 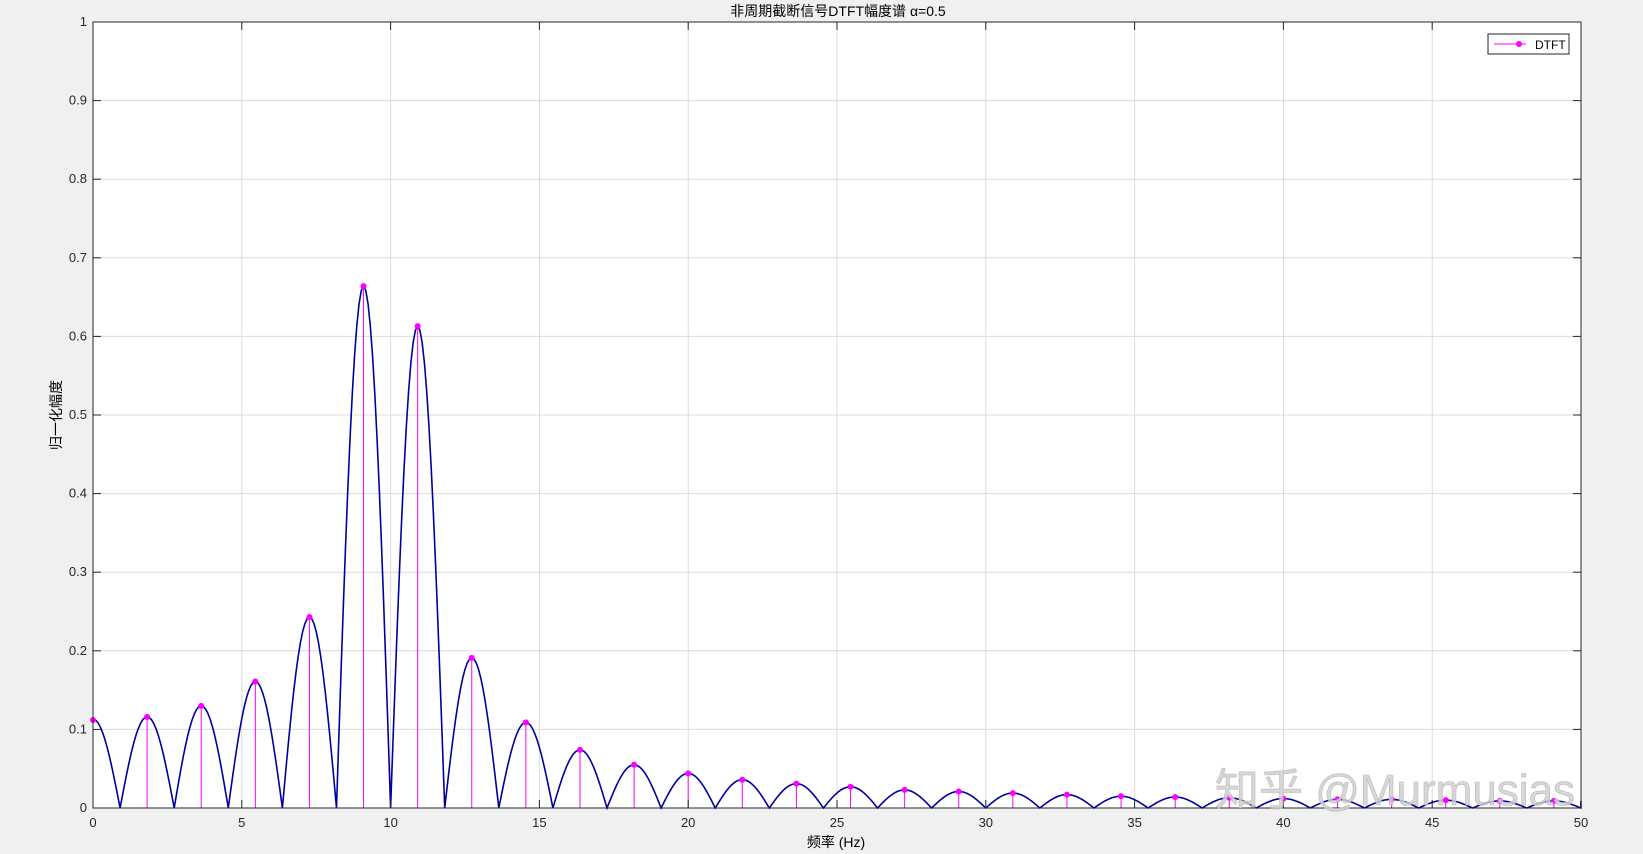 I want to click on y-axis-label: 归一化幅度, so click(x=56, y=415).